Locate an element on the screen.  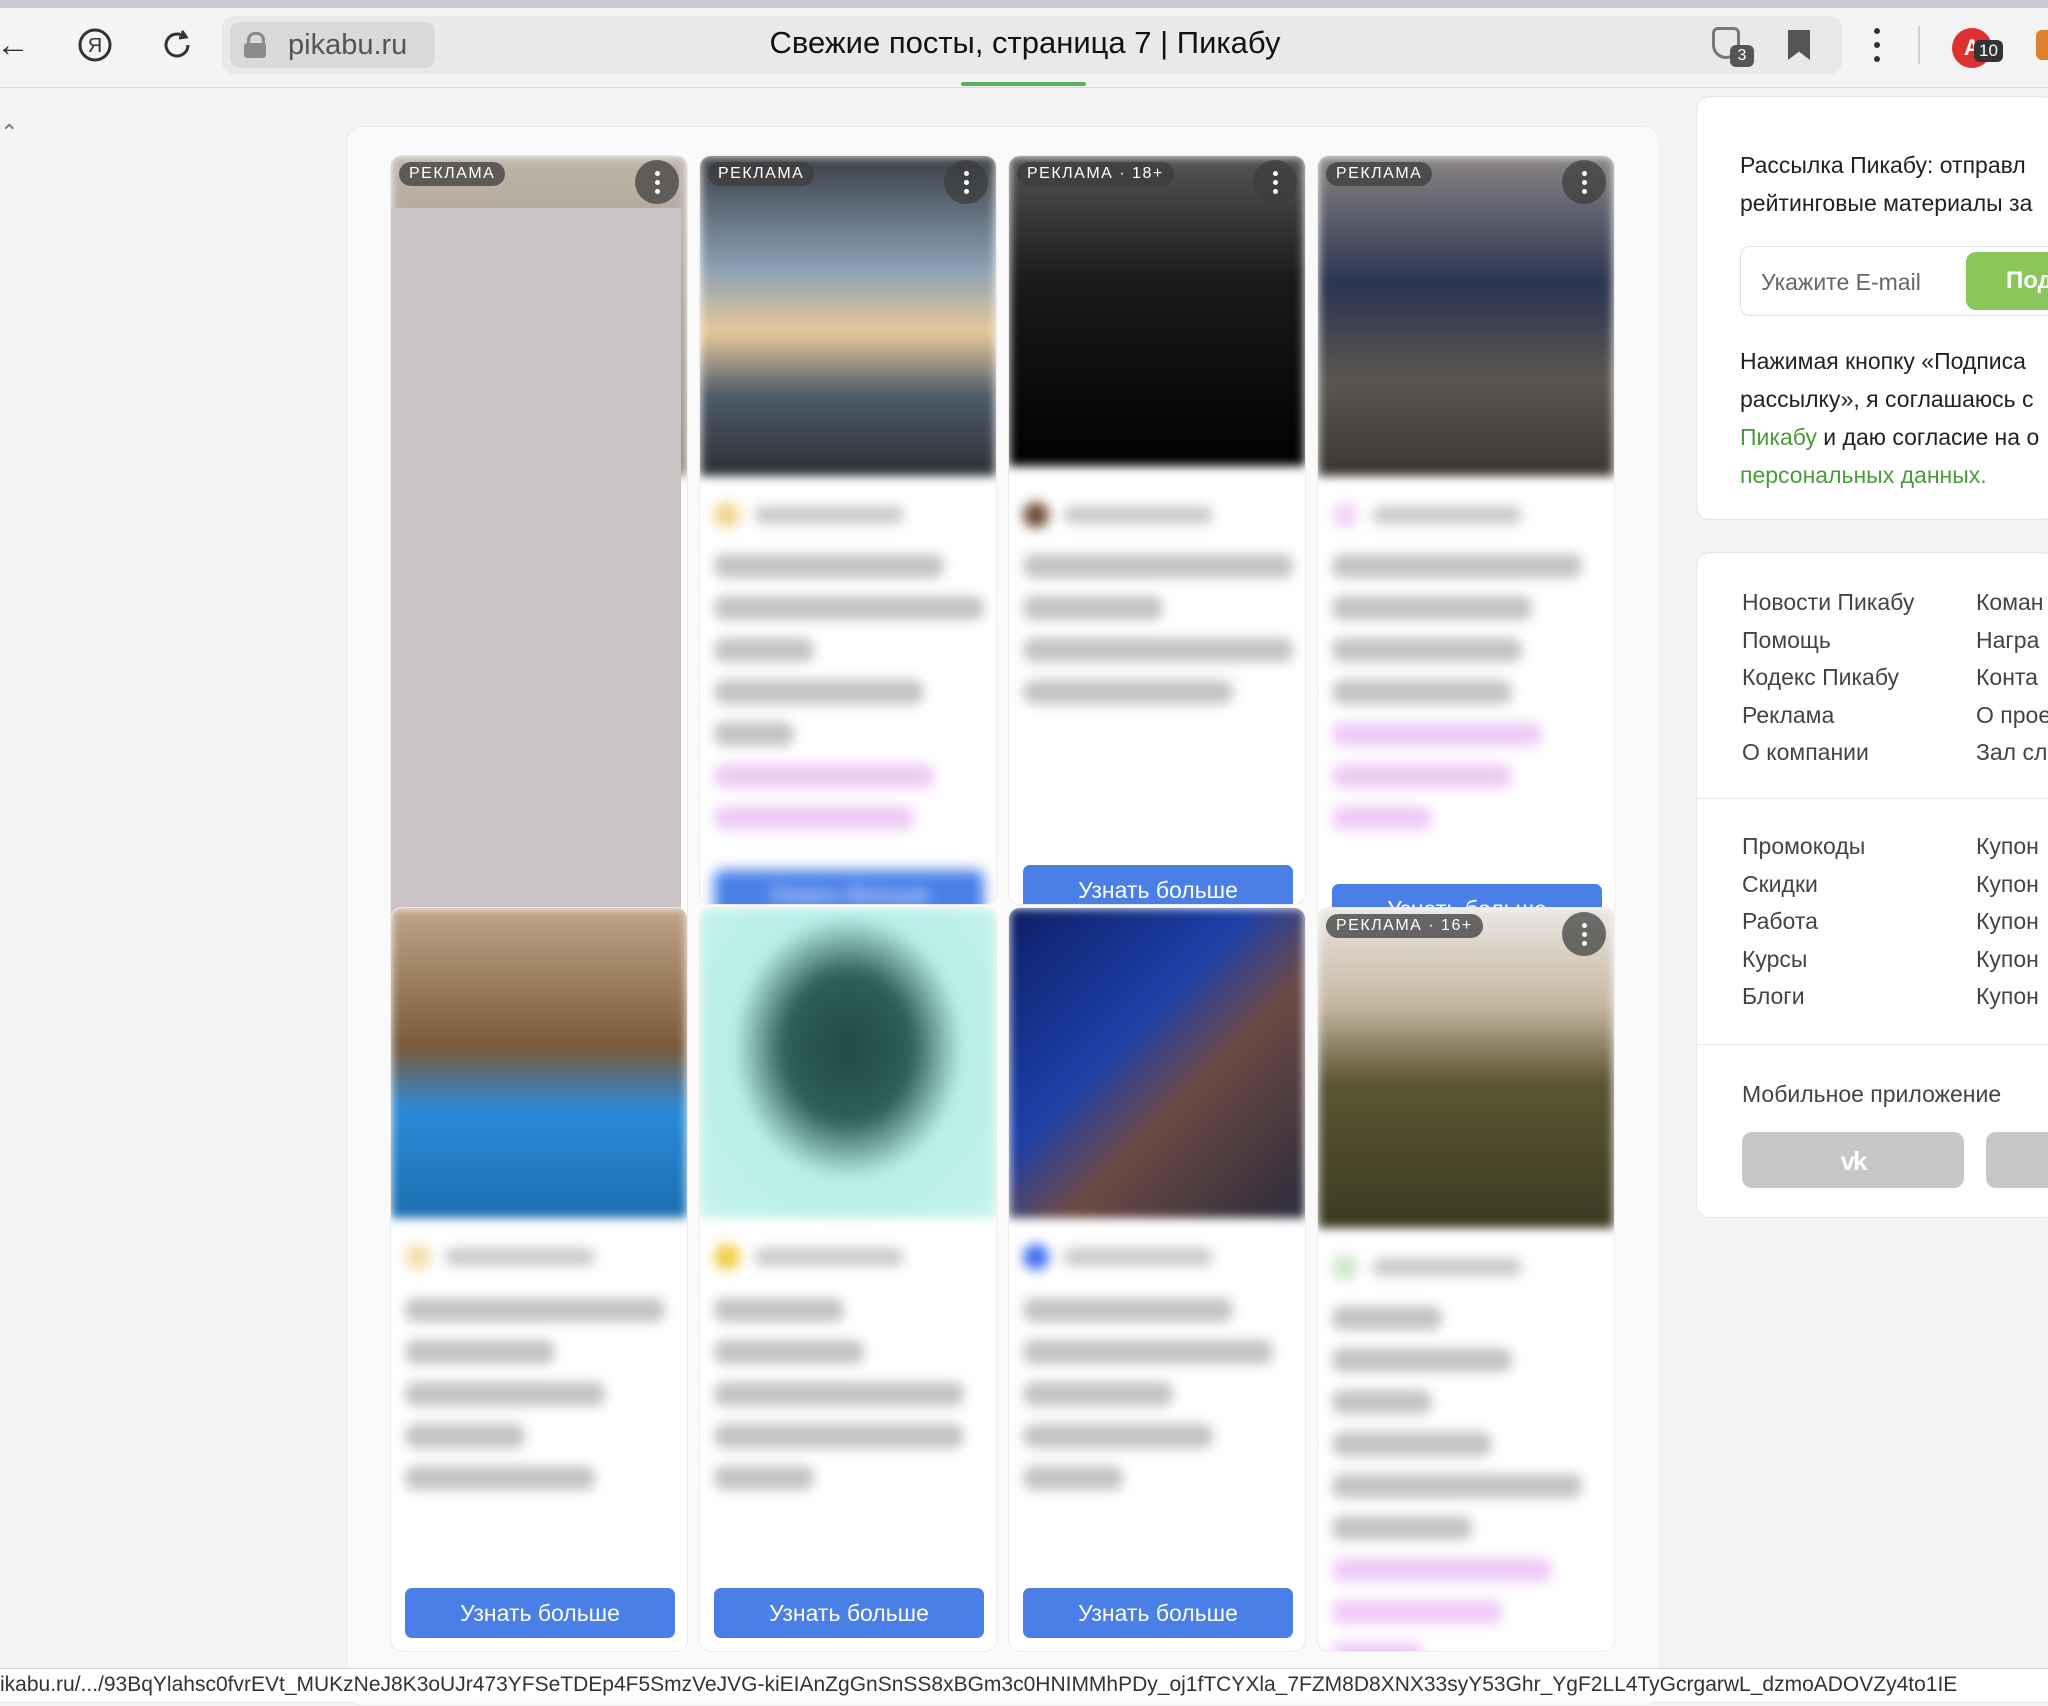
link-jobs: Работа is located at coordinates (1803, 922).